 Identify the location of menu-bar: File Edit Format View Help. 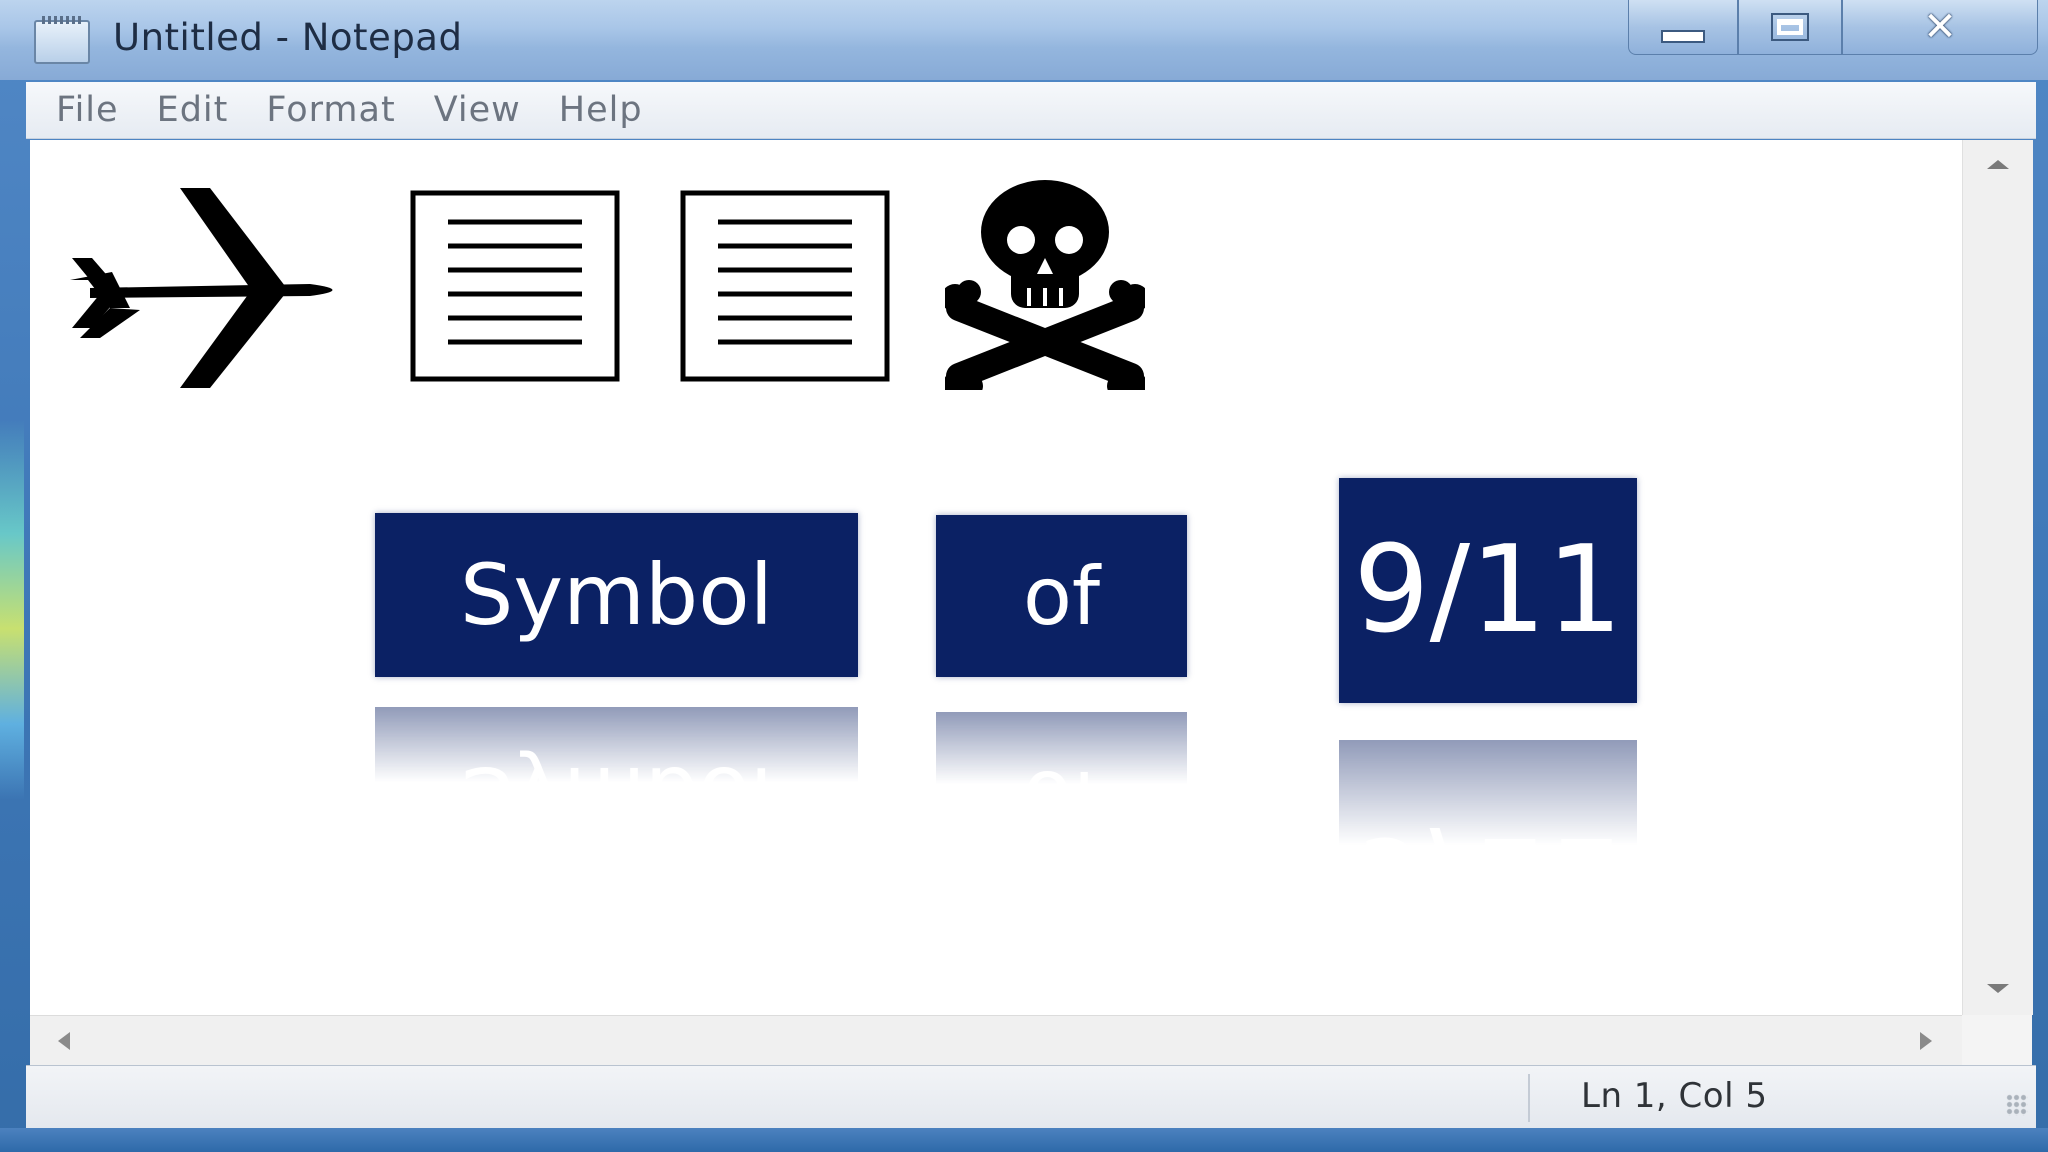
(1031, 110).